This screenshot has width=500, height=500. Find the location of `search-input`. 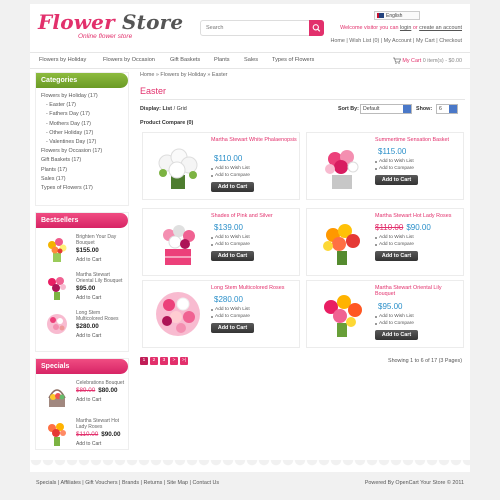

search-input is located at coordinates (251, 28).